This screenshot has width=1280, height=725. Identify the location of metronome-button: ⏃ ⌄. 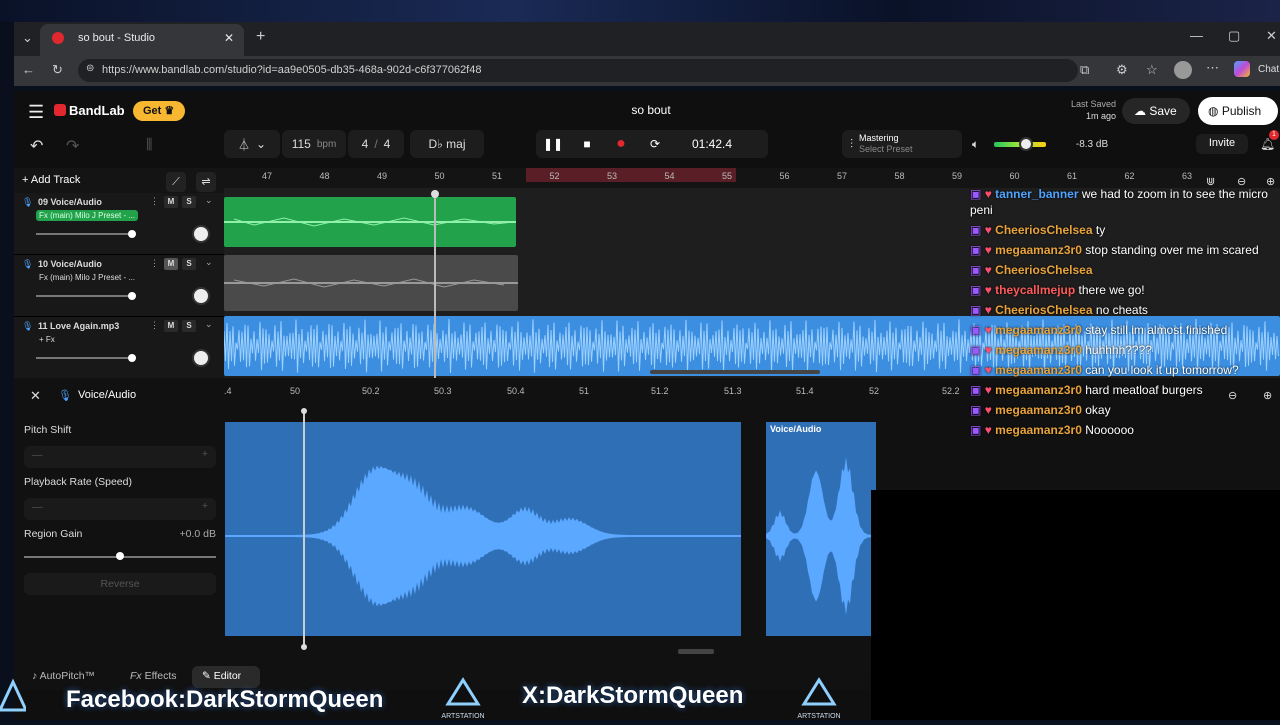
(252, 144).